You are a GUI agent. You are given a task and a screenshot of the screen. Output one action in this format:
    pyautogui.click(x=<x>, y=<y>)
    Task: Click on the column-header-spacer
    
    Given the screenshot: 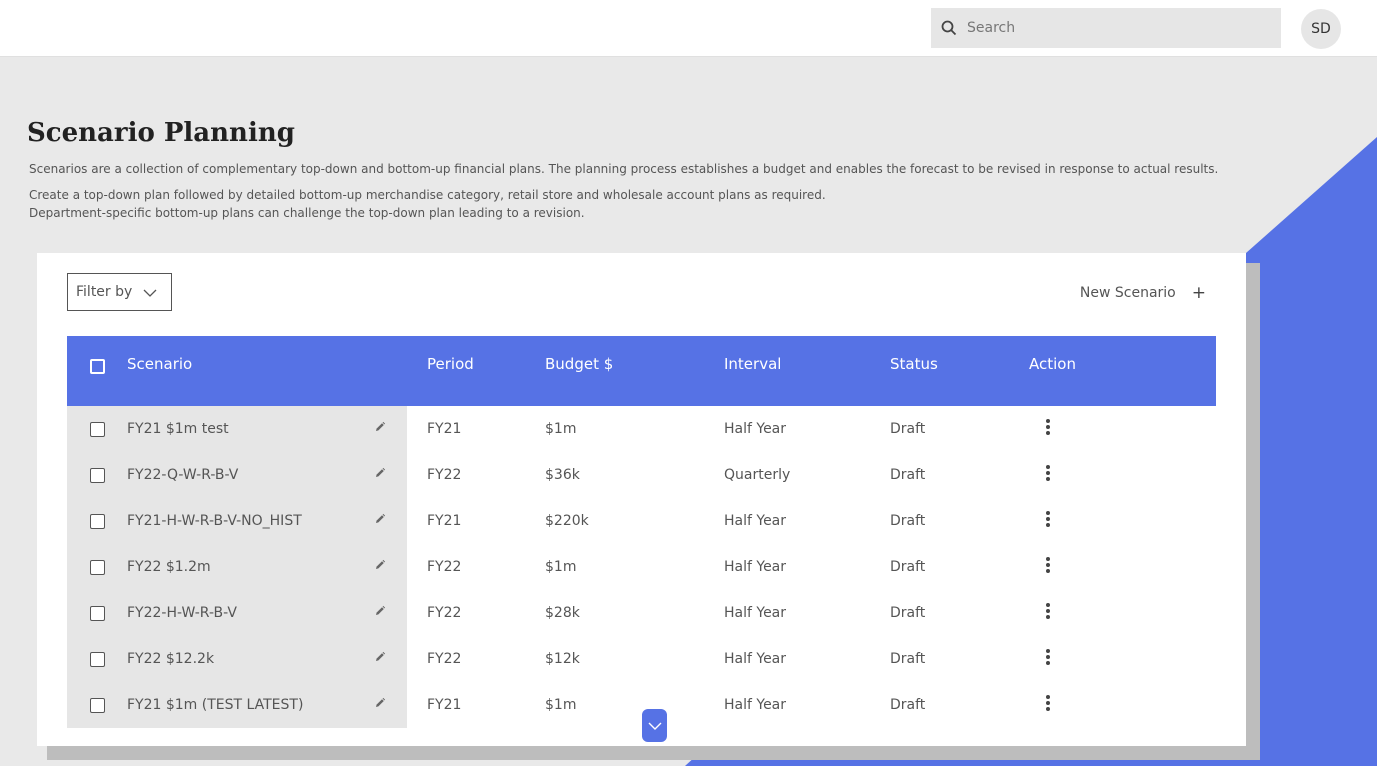 What is the action you would take?
    pyautogui.click(x=379, y=371)
    